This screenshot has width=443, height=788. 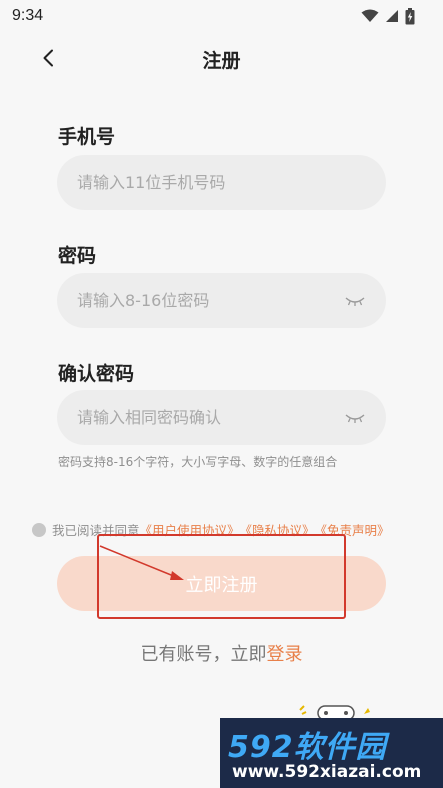 I want to click on status-icons, so click(x=388, y=16).